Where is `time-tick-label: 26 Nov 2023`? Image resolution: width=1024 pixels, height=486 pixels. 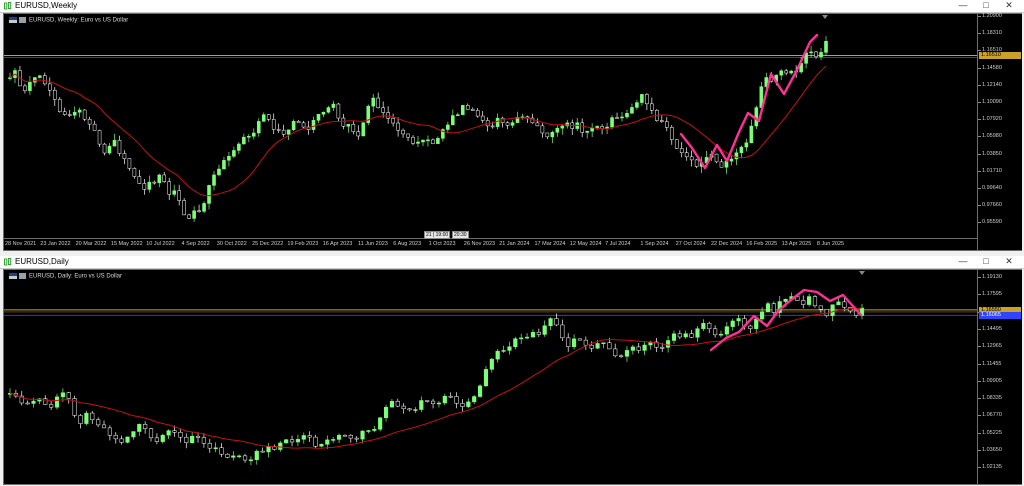
time-tick-label: 26 Nov 2023 is located at coordinates (479, 244).